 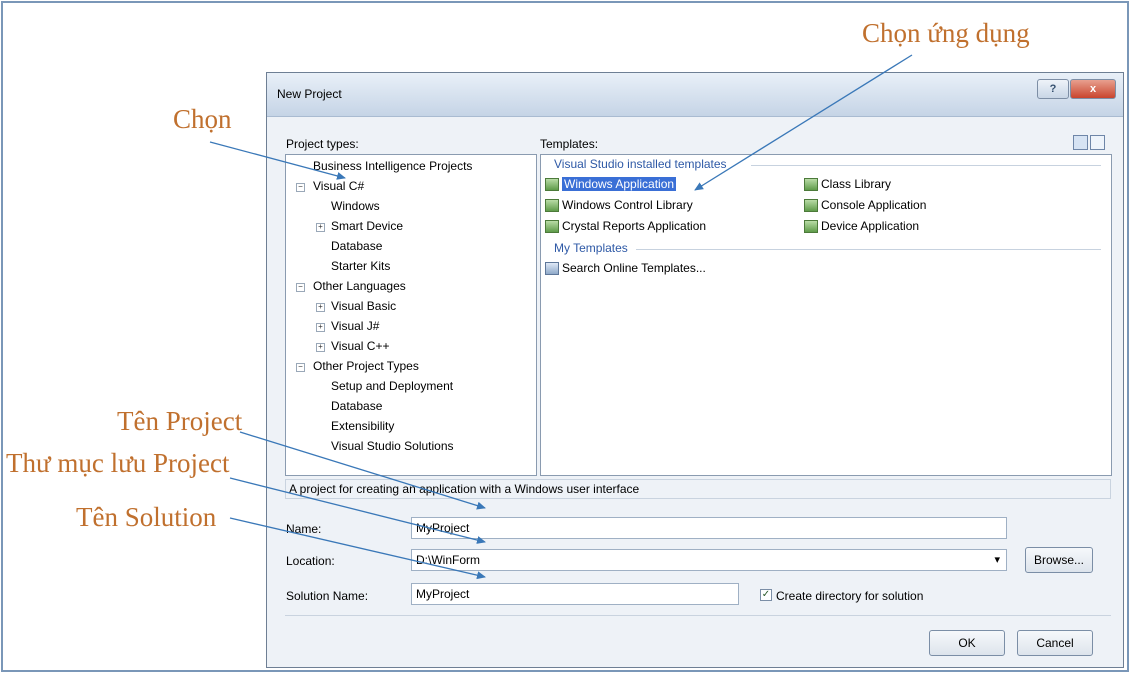 What do you see at coordinates (357, 510) in the screenshot?
I see `arrow-save-folder` at bounding box center [357, 510].